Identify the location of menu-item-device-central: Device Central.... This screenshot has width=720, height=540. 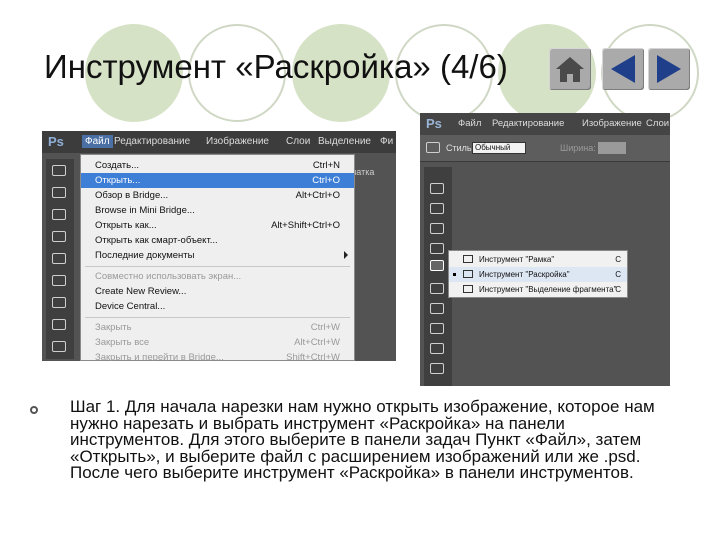
(217, 306).